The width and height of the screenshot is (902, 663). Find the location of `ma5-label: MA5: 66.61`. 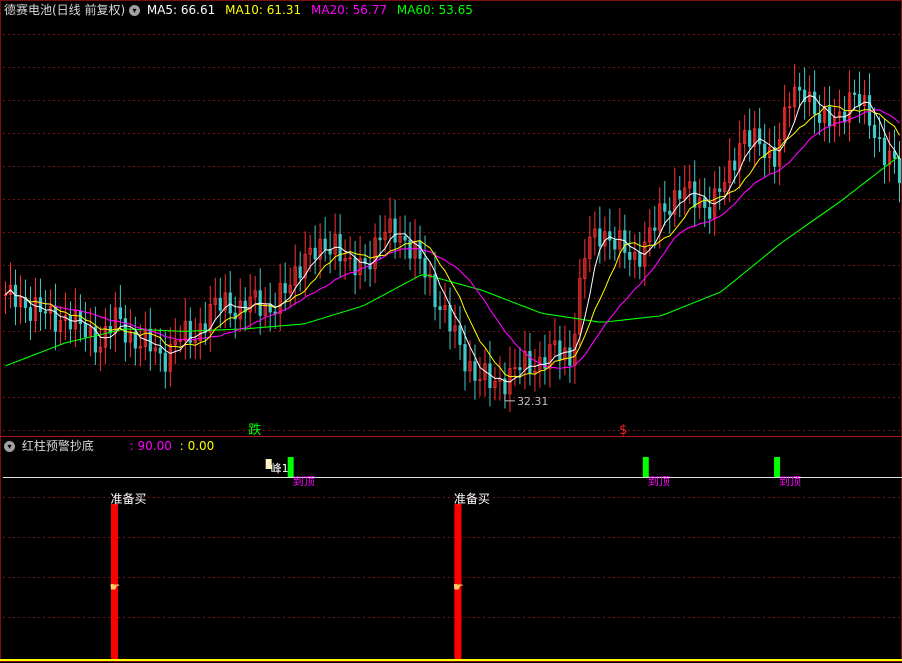

ma5-label: MA5: 66.61 is located at coordinates (181, 10).